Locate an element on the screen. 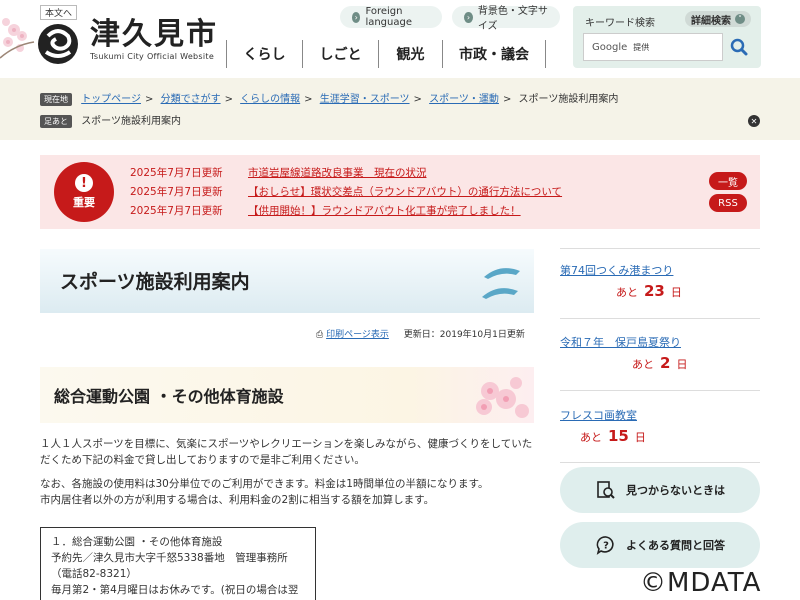 This screenshot has height=600, width=800. important-label: 重要 is located at coordinates (84, 202).